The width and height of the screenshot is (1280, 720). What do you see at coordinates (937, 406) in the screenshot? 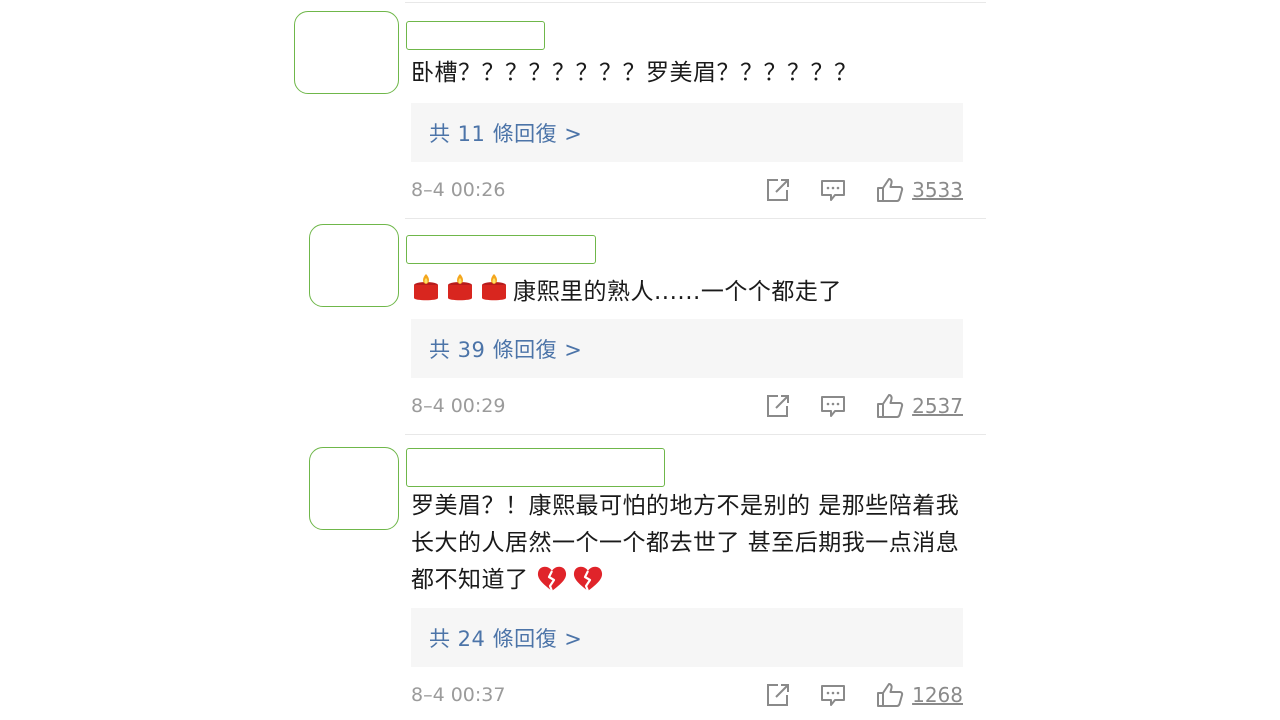
I see `like-count: 2537` at bounding box center [937, 406].